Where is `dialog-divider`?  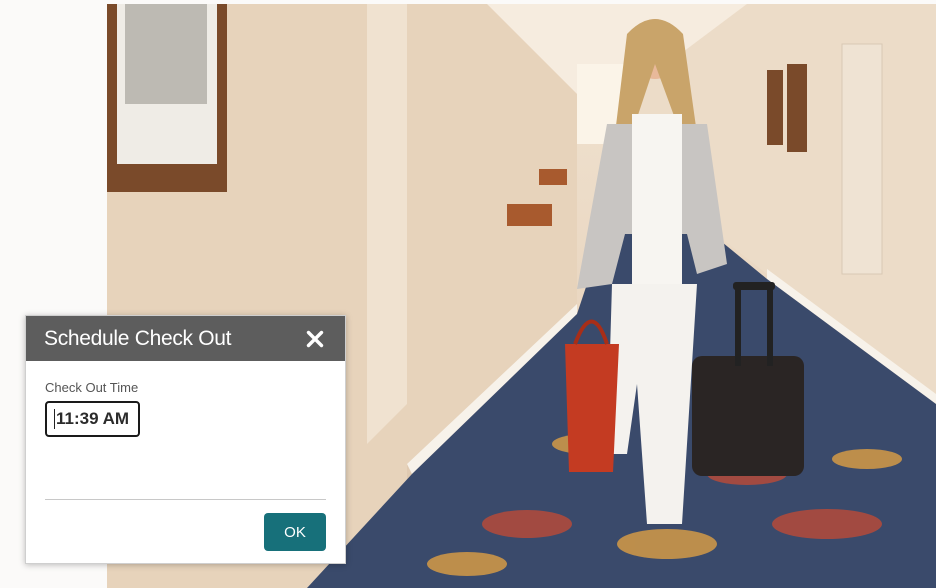
dialog-divider is located at coordinates (185, 499).